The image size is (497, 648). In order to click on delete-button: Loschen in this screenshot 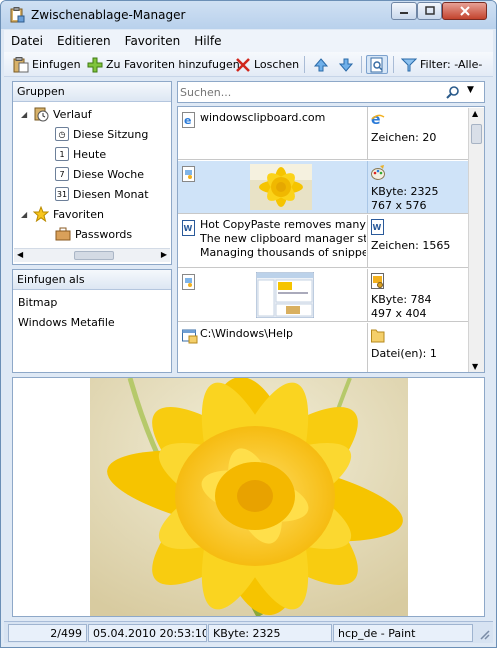, I will do `click(267, 64)`.